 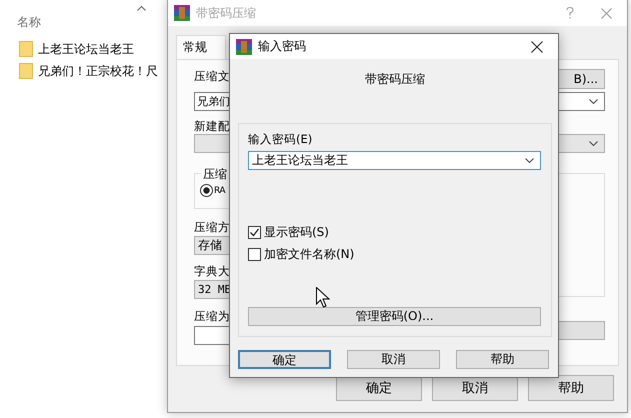 I want to click on field-label: 输入密码(E), so click(x=280, y=139).